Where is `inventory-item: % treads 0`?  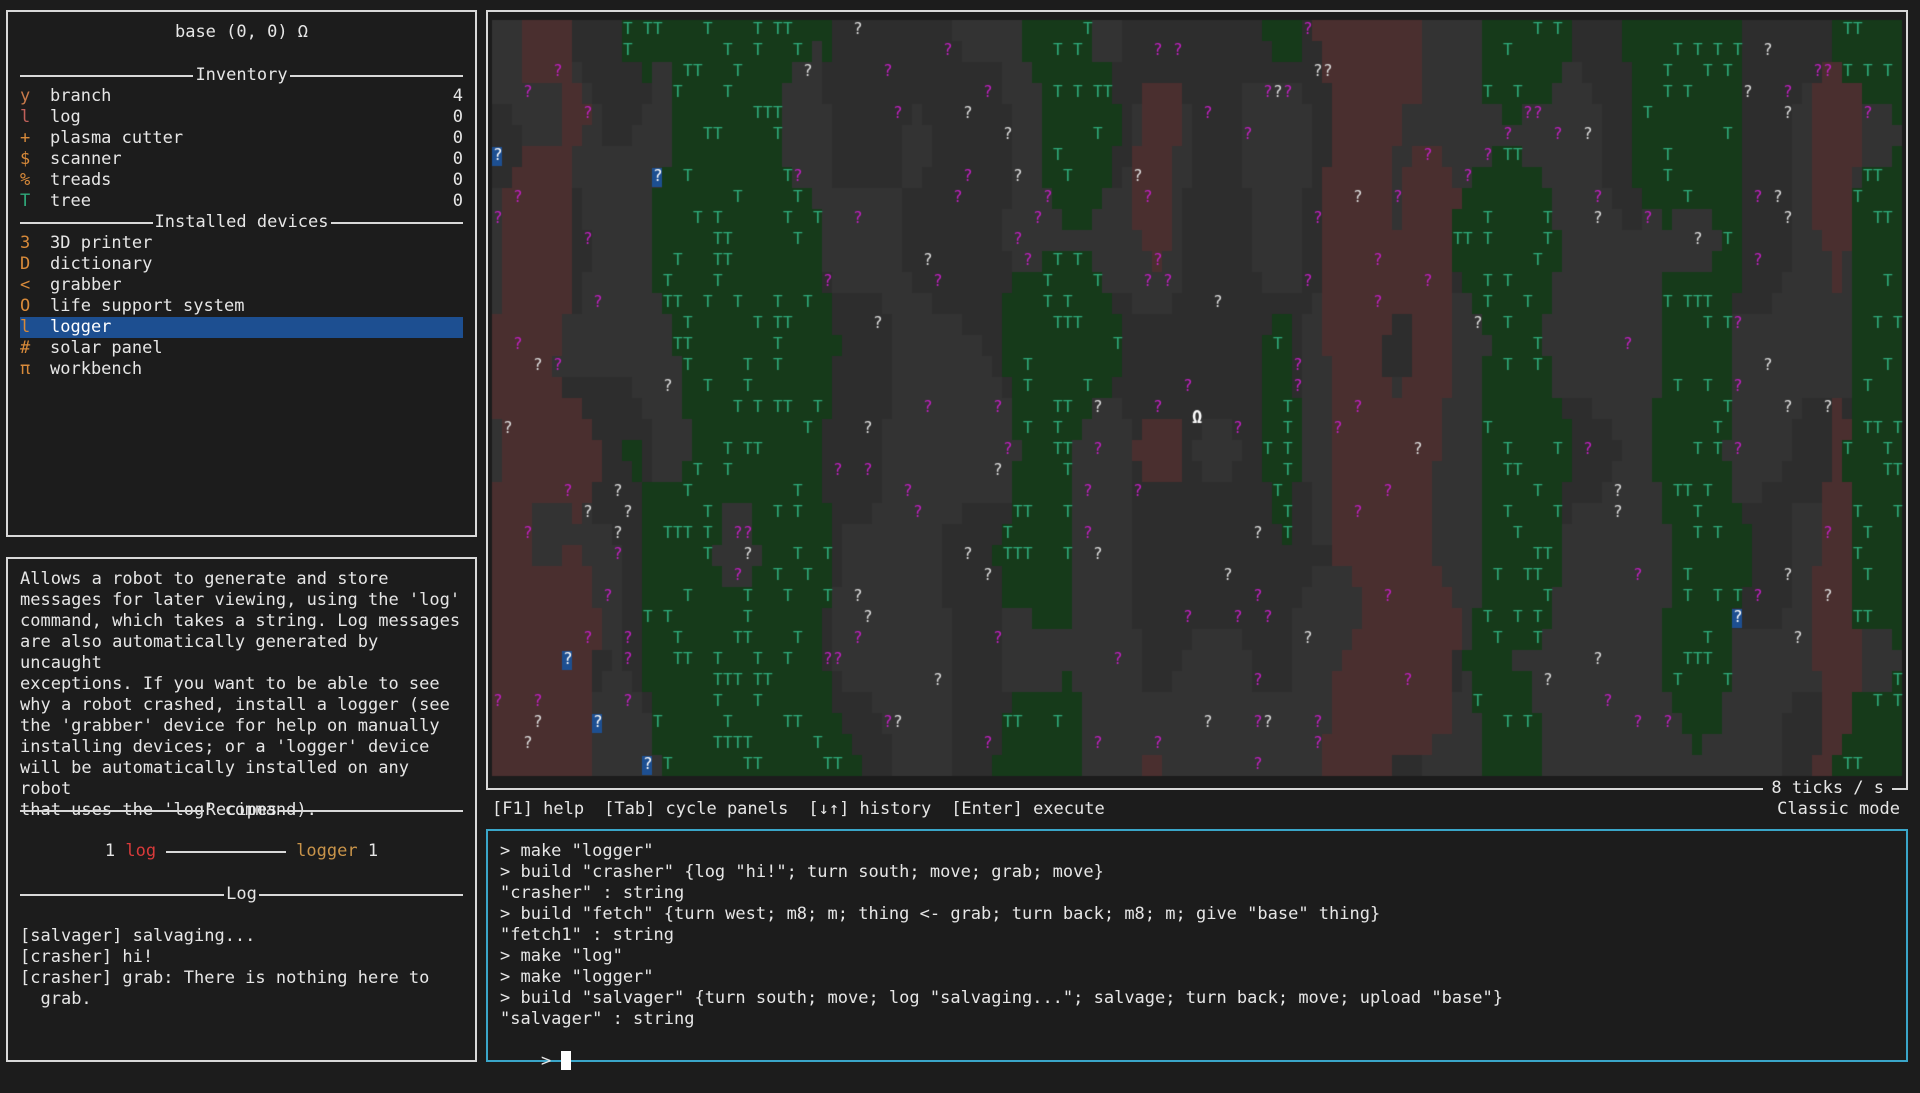
inventory-item: % treads 0 is located at coordinates (241, 180).